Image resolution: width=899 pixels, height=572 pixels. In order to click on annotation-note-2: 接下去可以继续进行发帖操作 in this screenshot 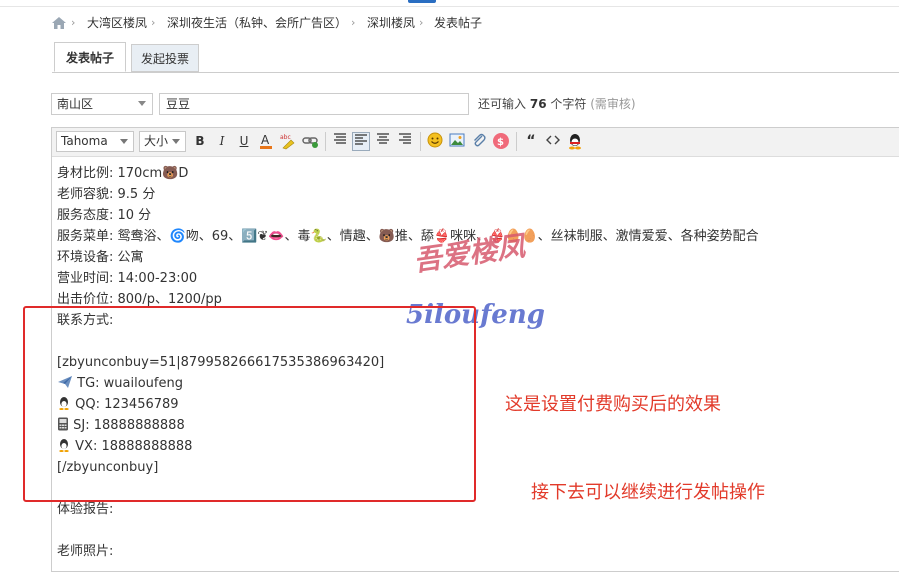, I will do `click(648, 492)`.